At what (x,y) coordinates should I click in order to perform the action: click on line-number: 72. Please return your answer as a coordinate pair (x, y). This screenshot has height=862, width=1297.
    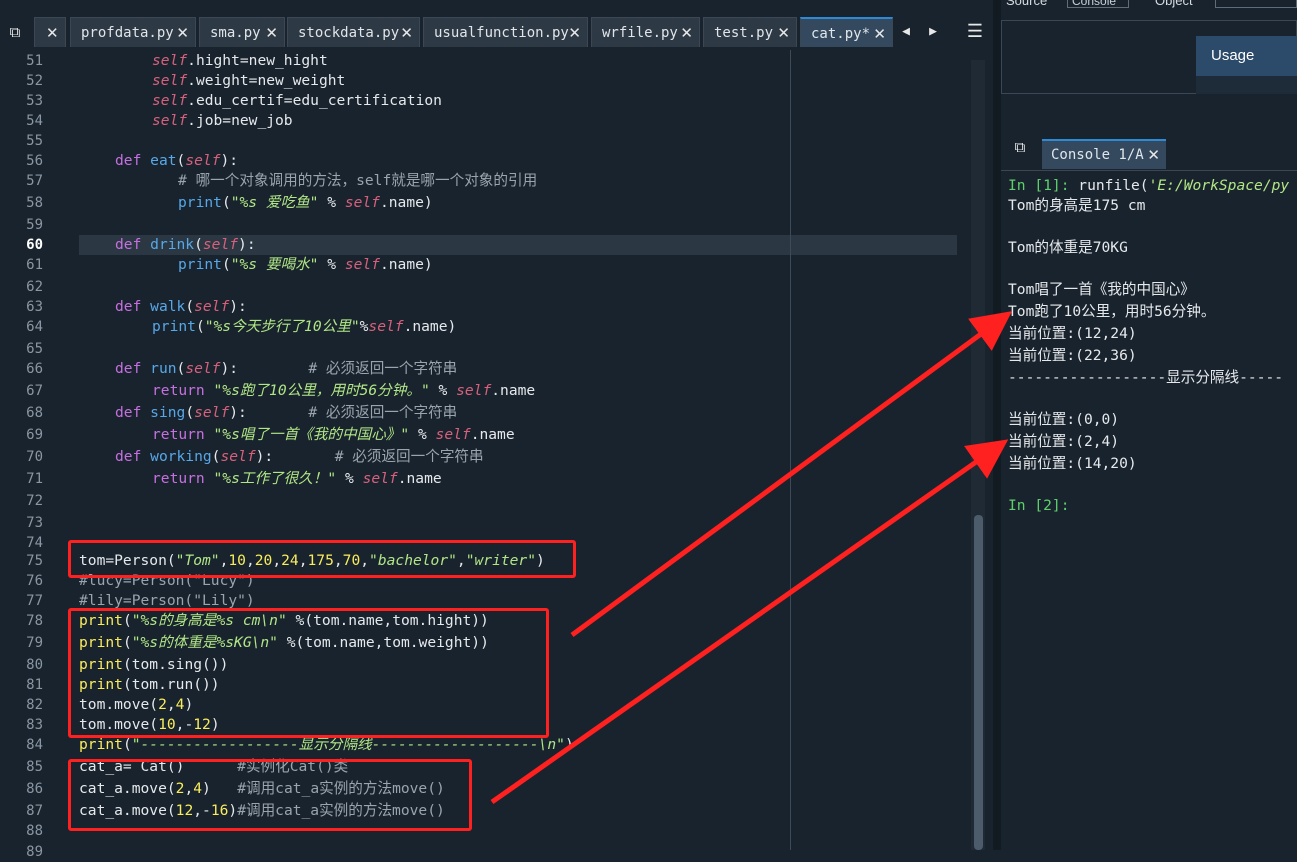
    Looking at the image, I should click on (34, 501).